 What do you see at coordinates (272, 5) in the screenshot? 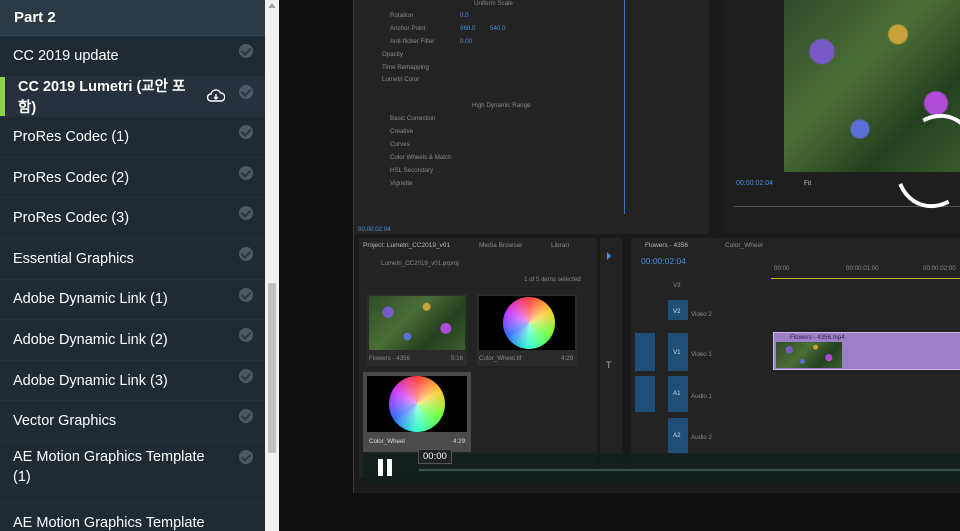
I see `scroll-up-arrow-icon` at bounding box center [272, 5].